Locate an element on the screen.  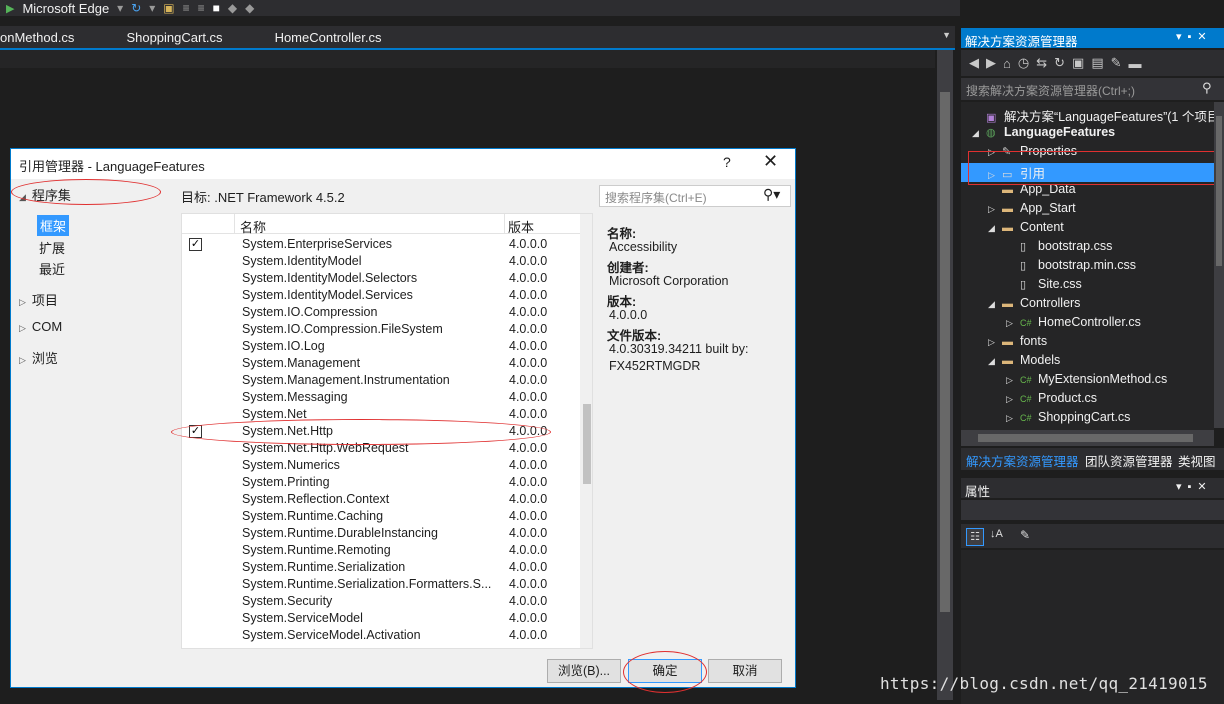
table-row: System.IdentityModel.Services 4.0.0.0 is located at coordinates (381, 295).